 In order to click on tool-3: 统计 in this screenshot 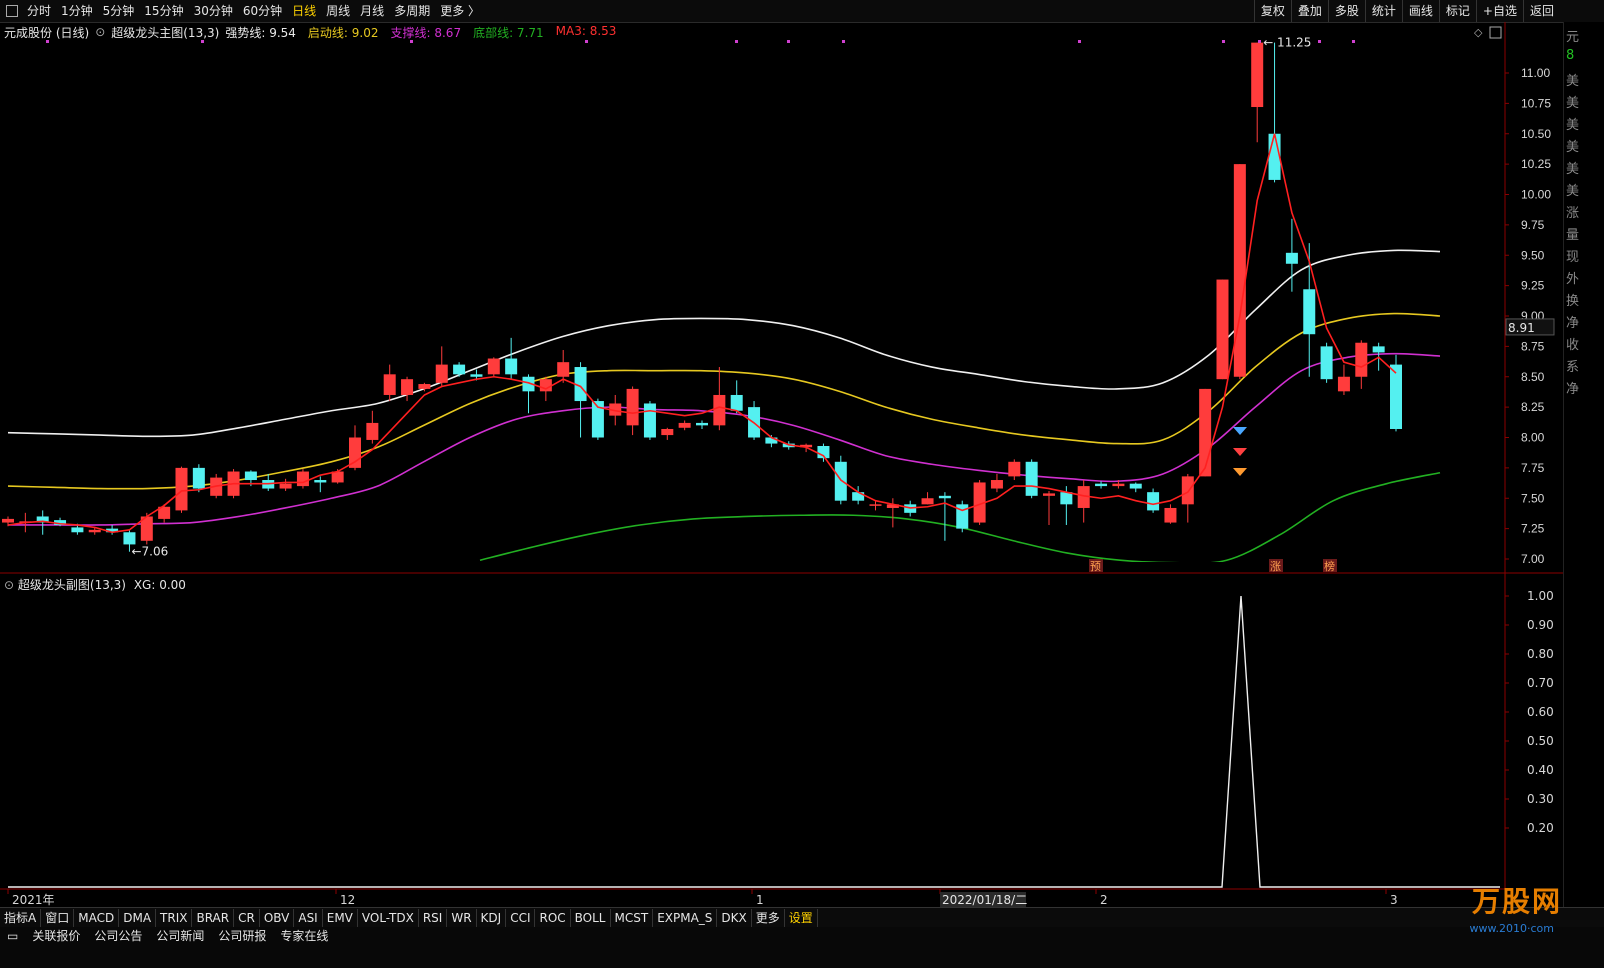, I will do `click(1383, 11)`.